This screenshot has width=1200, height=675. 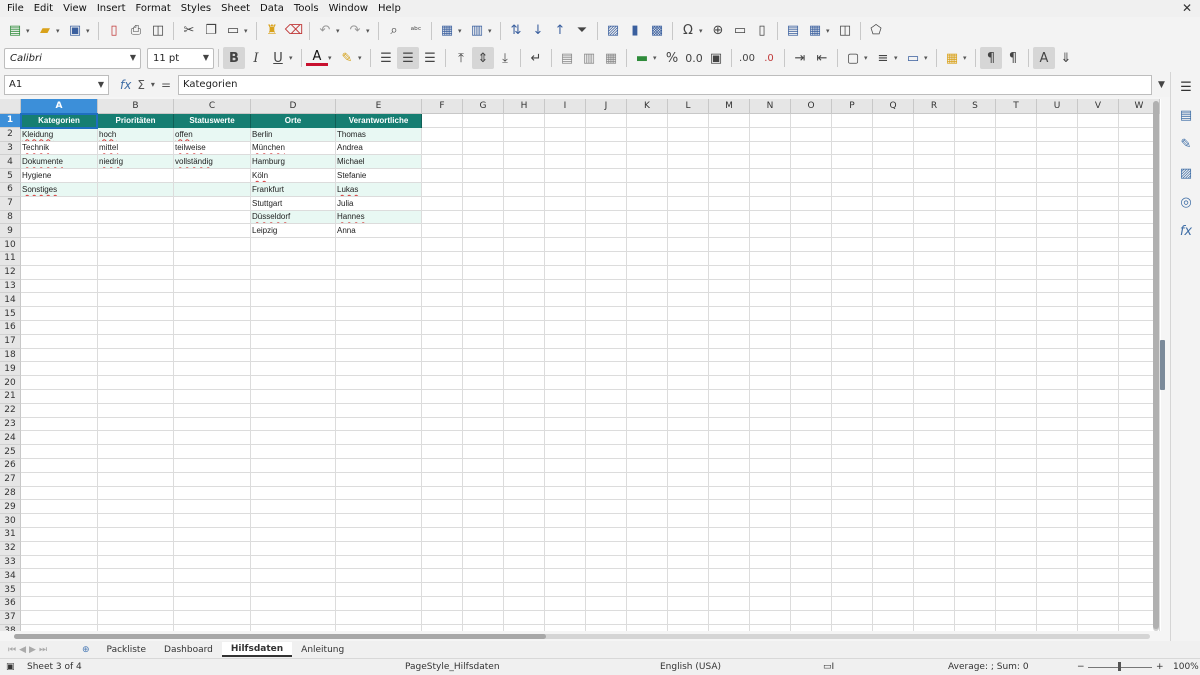 I want to click on column-header-o: O, so click(x=811, y=106).